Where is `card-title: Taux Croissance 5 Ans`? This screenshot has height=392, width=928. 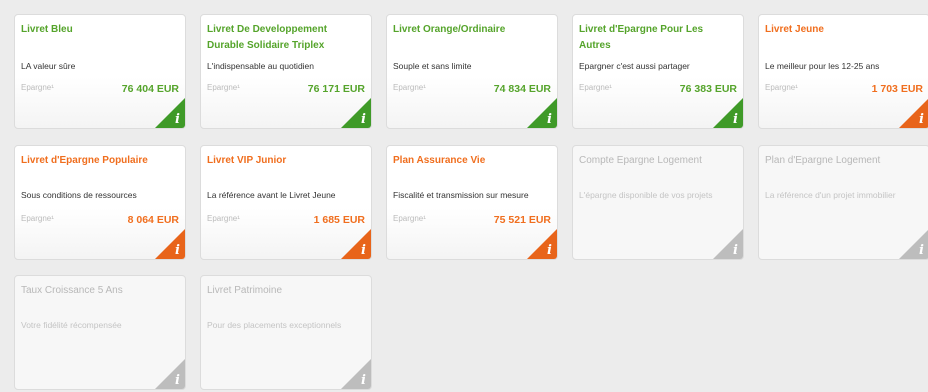
card-title: Taux Croissance 5 Ans is located at coordinates (72, 290).